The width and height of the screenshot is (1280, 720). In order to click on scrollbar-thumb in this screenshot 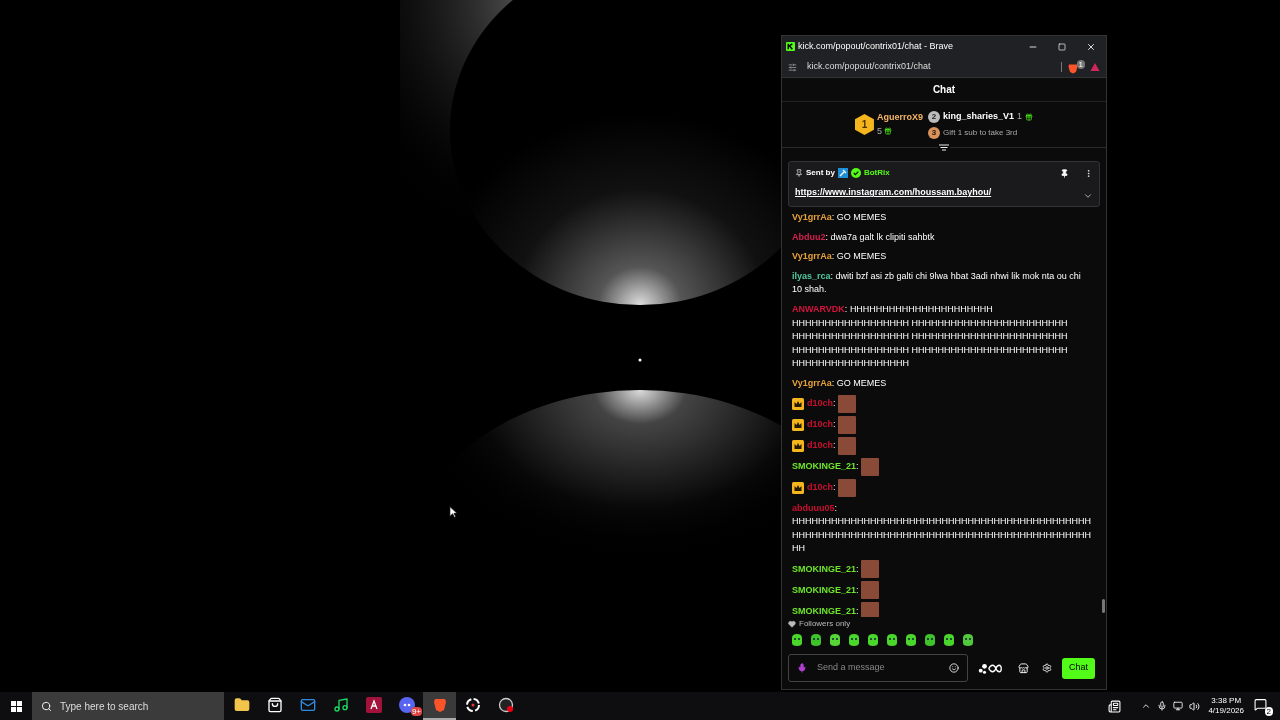, I will do `click(1103, 606)`.